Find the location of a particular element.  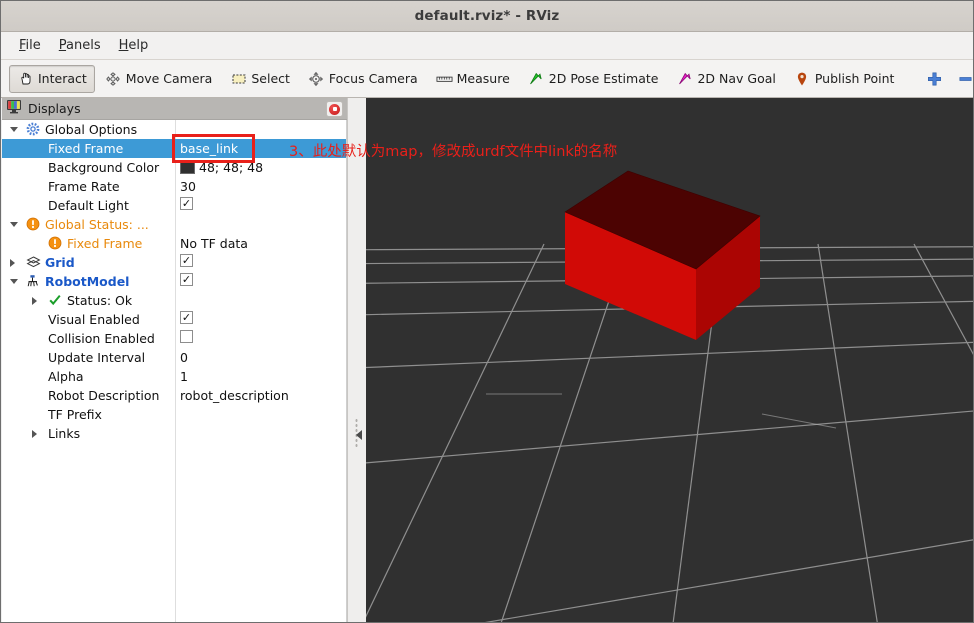

tree-row-label: Update Interval is located at coordinates (97, 357).